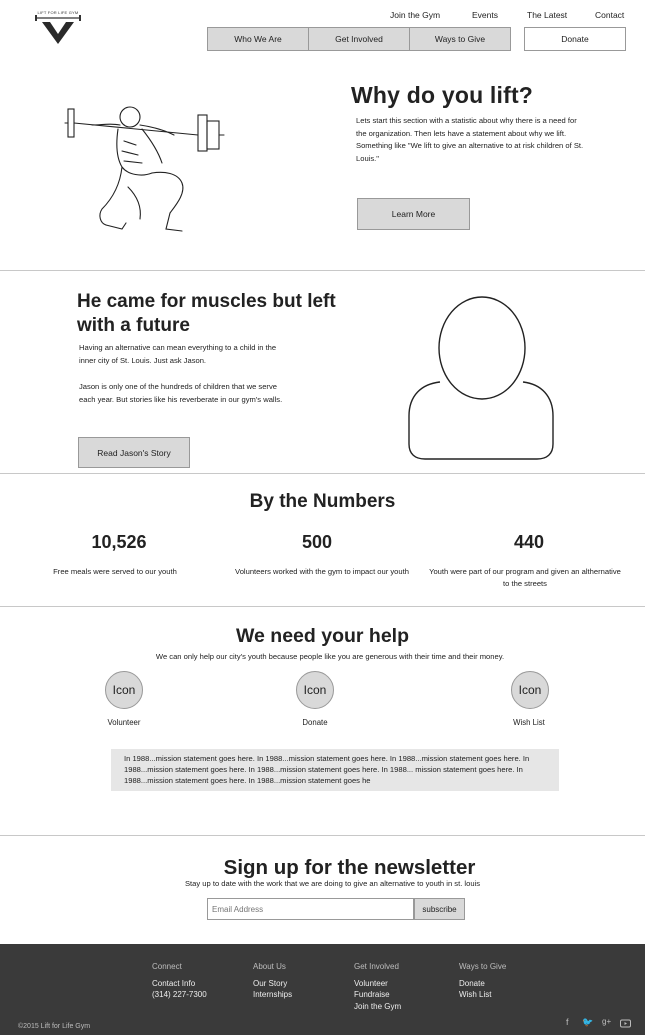 This screenshot has width=645, height=1035. Describe the element at coordinates (606, 1021) in the screenshot. I see `google-plus-icon: g+` at that location.